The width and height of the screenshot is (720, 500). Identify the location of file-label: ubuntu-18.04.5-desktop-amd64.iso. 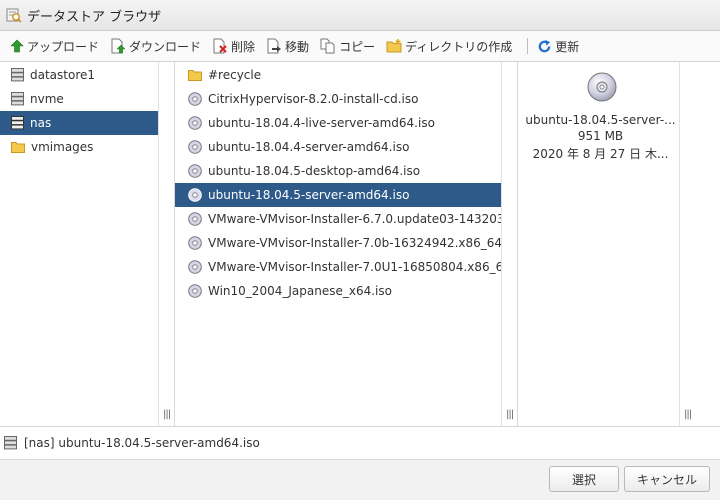
(314, 171).